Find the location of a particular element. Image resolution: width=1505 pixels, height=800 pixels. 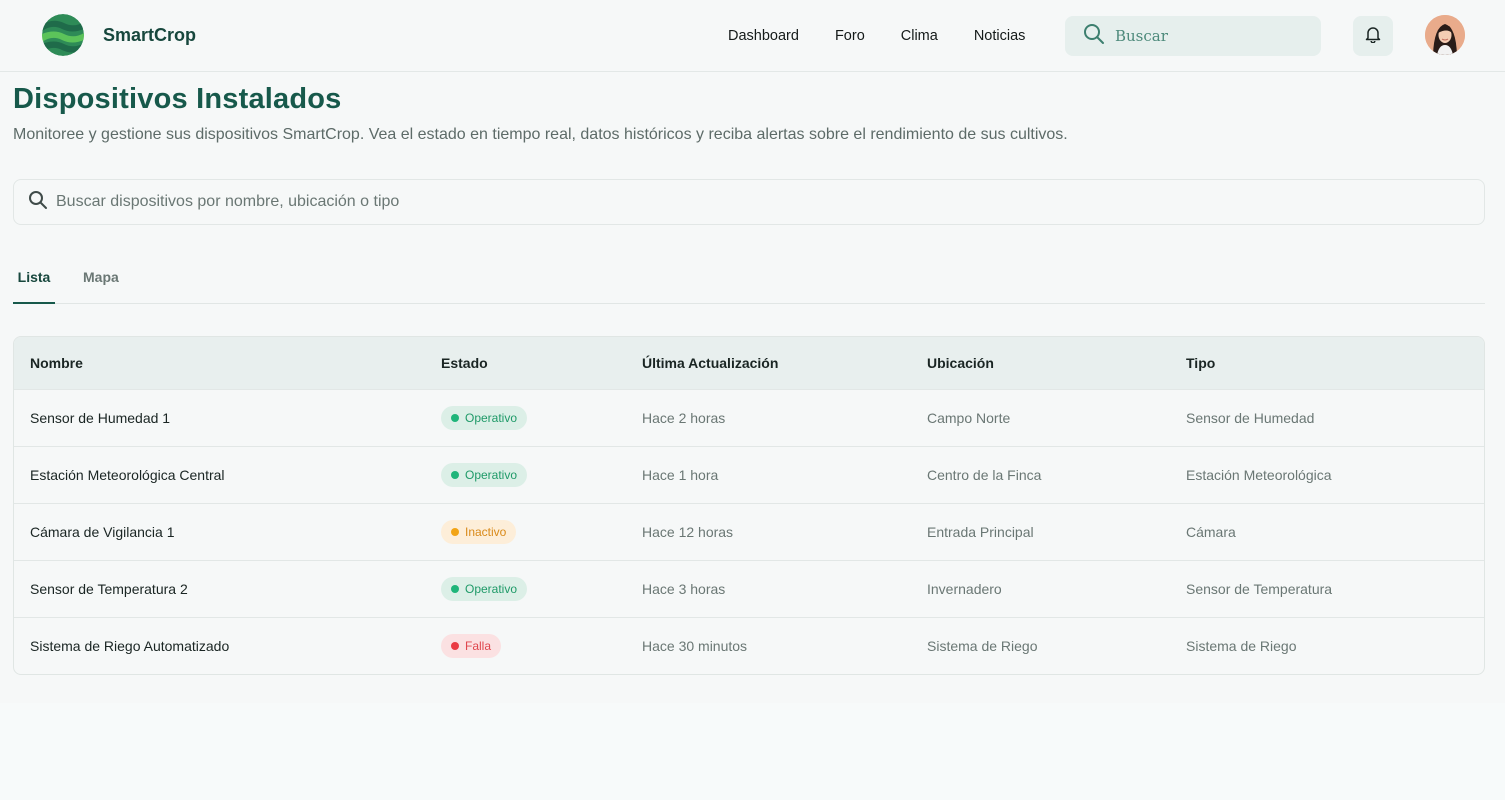

device-name: Estación Meteorológica Central is located at coordinates (127, 474).